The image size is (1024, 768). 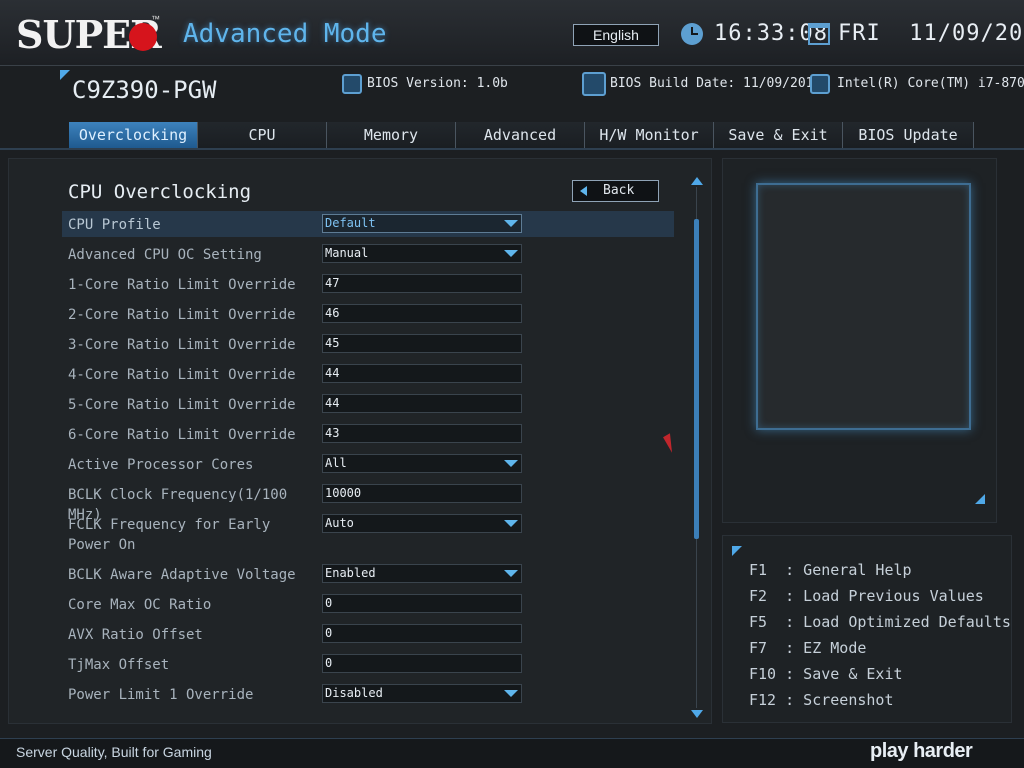 What do you see at coordinates (350, 223) in the screenshot?
I see `setting-value: Default` at bounding box center [350, 223].